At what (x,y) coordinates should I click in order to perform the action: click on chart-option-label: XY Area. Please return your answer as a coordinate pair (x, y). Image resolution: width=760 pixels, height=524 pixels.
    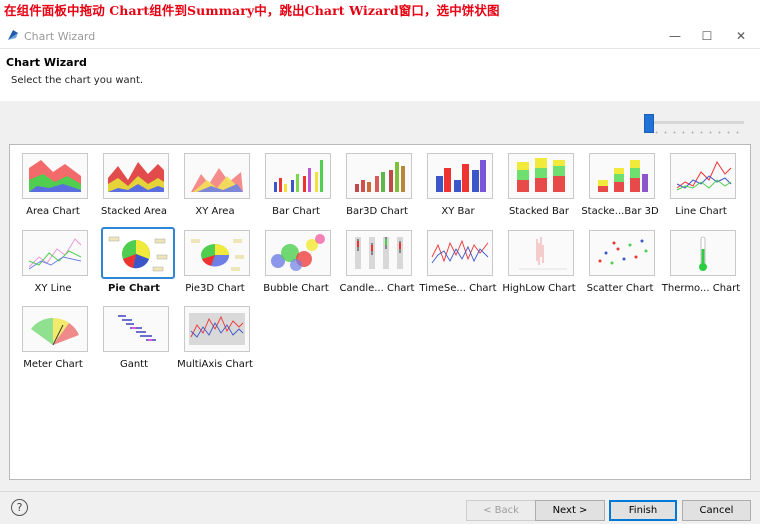
    Looking at the image, I should click on (215, 211).